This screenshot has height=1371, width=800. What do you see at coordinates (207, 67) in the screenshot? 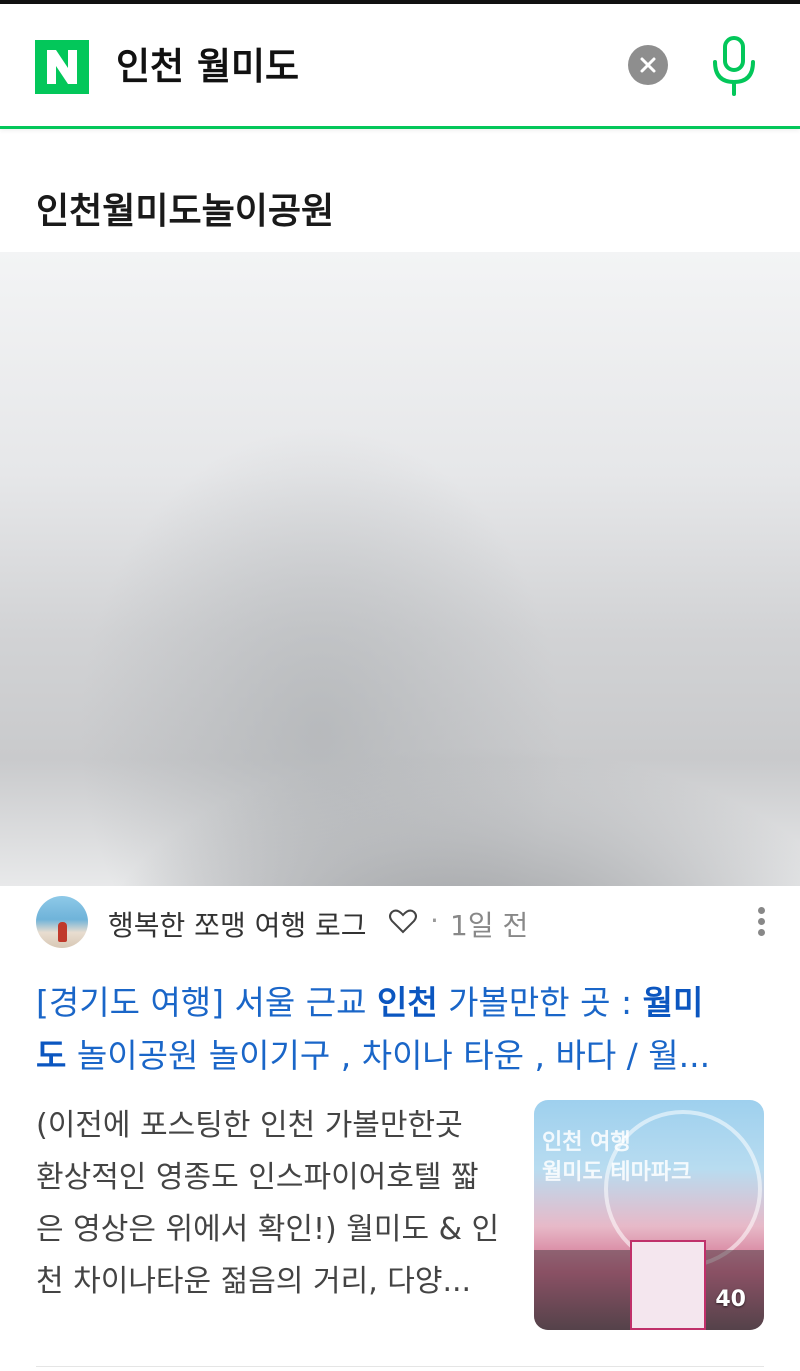
I see `search-query-text: 인천 월미도` at bounding box center [207, 67].